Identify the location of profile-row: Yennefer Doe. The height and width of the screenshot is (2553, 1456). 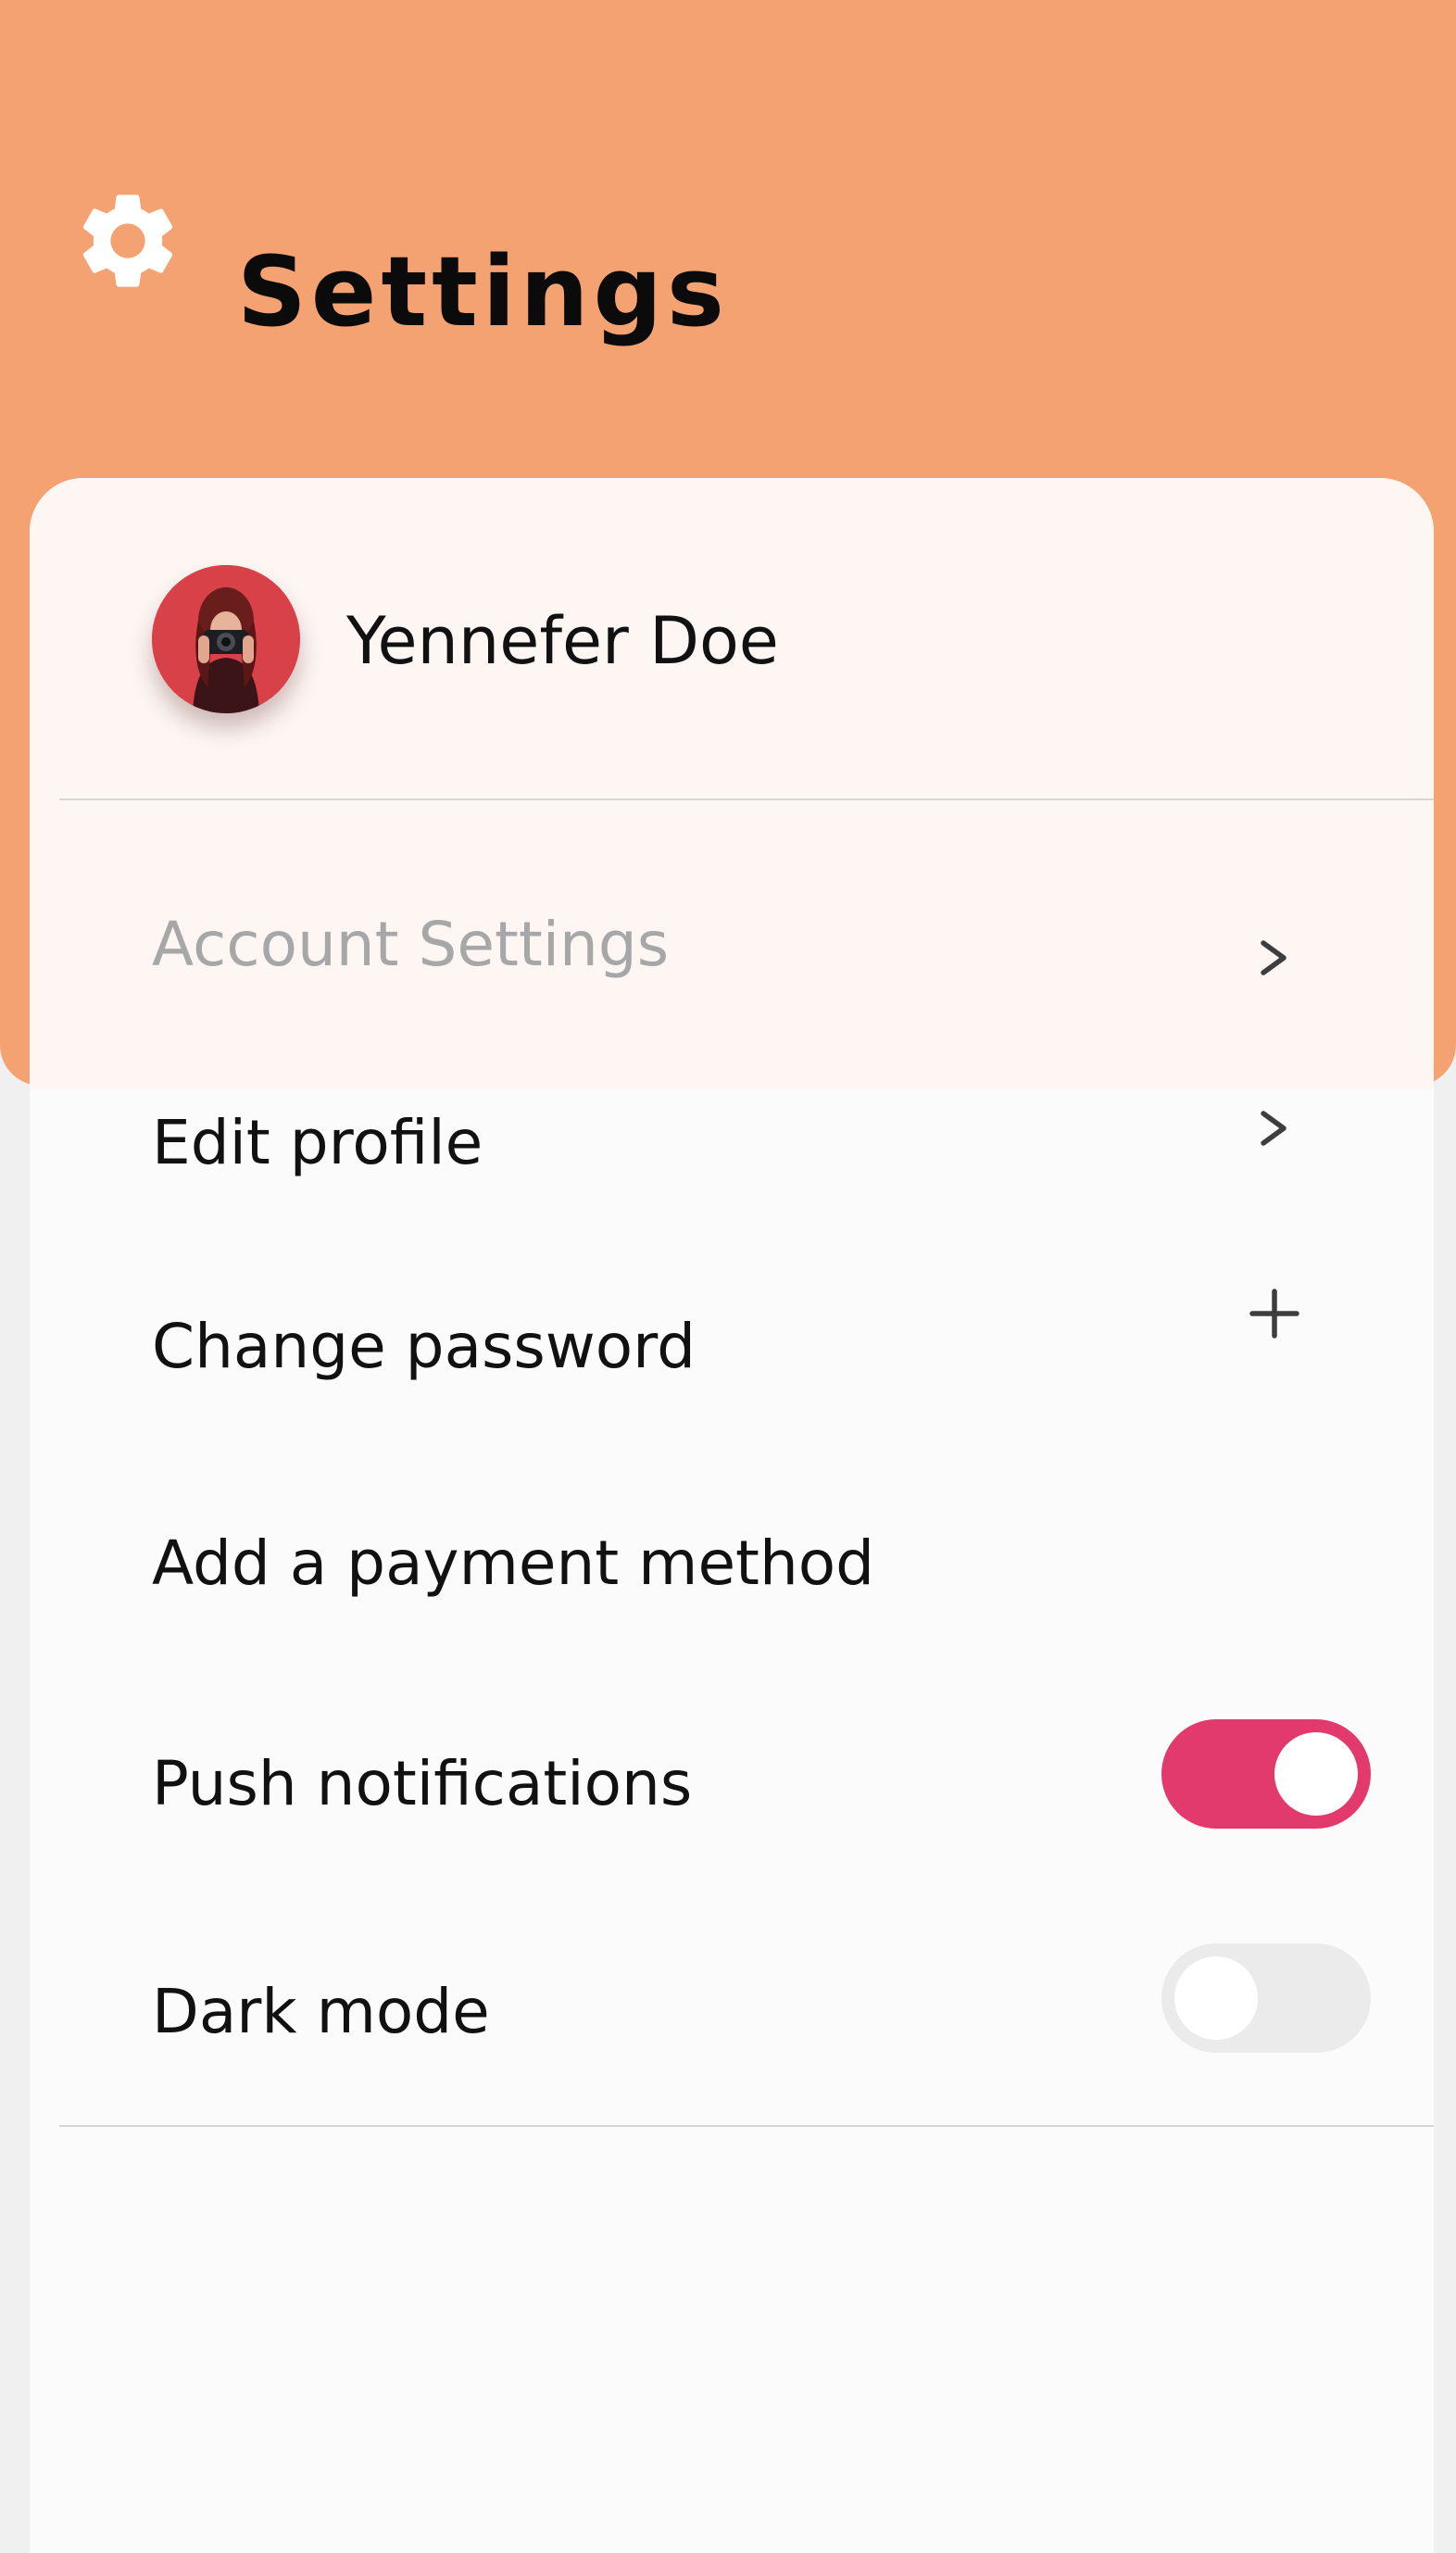
(732, 639).